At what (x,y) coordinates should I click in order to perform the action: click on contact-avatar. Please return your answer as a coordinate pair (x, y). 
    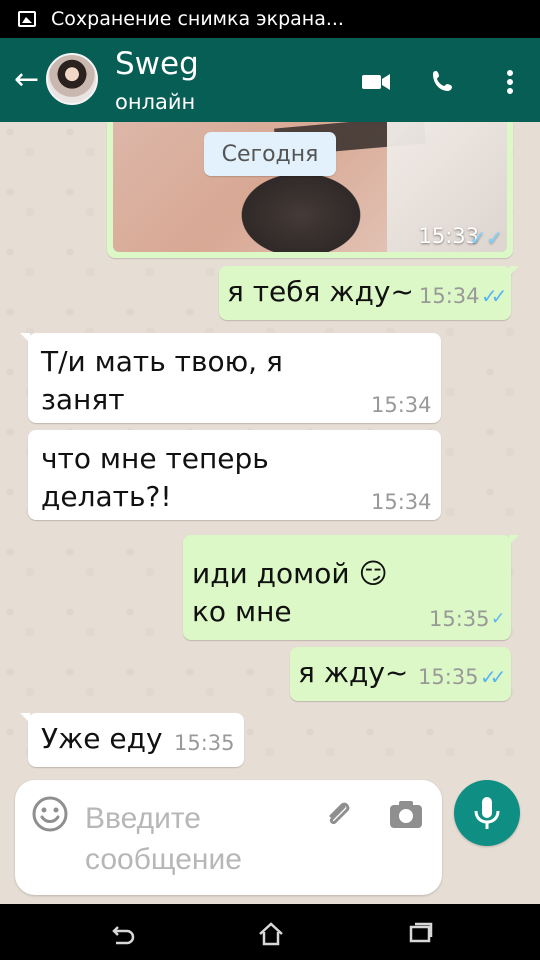
    Looking at the image, I should click on (72, 79).